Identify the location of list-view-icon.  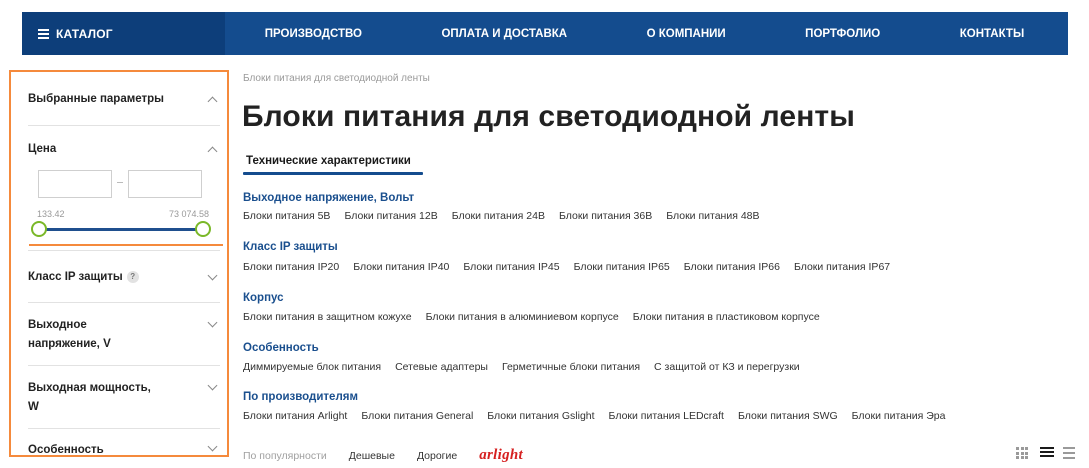
(1047, 453).